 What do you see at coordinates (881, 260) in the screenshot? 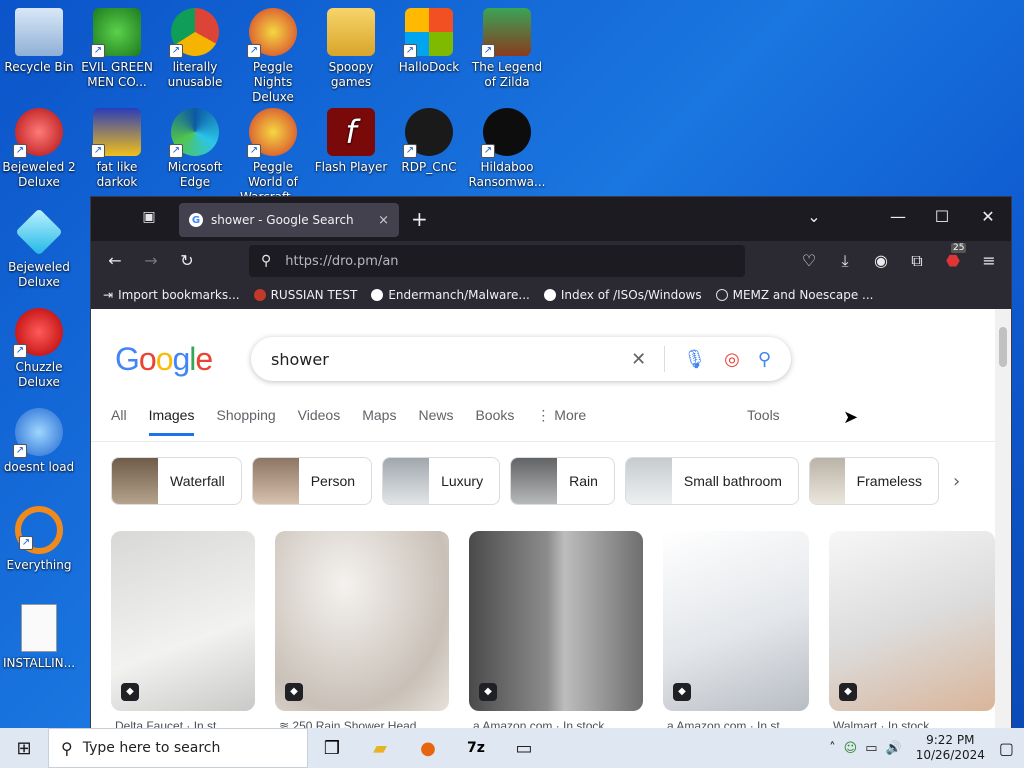
I see `account-icon: ◉` at bounding box center [881, 260].